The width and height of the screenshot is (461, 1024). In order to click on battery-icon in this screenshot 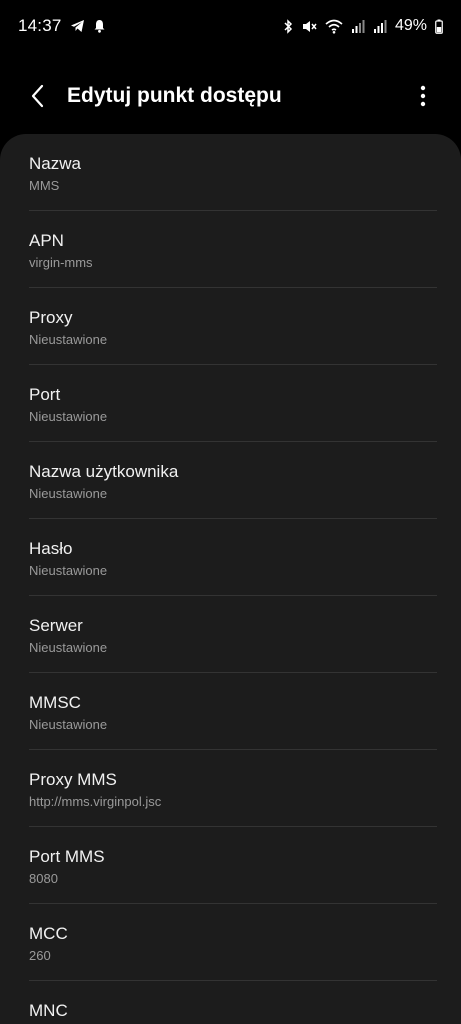, I will do `click(439, 26)`.